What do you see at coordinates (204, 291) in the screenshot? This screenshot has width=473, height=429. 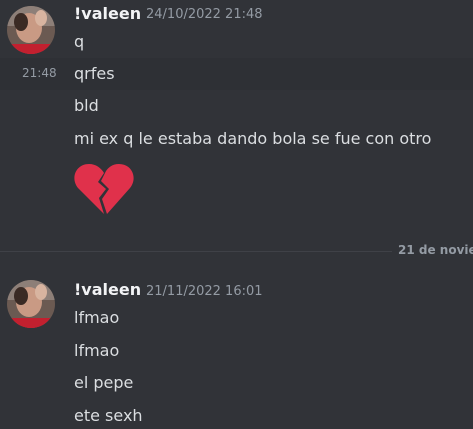 I see `message-timestamp: 21/11/2022 16:01` at bounding box center [204, 291].